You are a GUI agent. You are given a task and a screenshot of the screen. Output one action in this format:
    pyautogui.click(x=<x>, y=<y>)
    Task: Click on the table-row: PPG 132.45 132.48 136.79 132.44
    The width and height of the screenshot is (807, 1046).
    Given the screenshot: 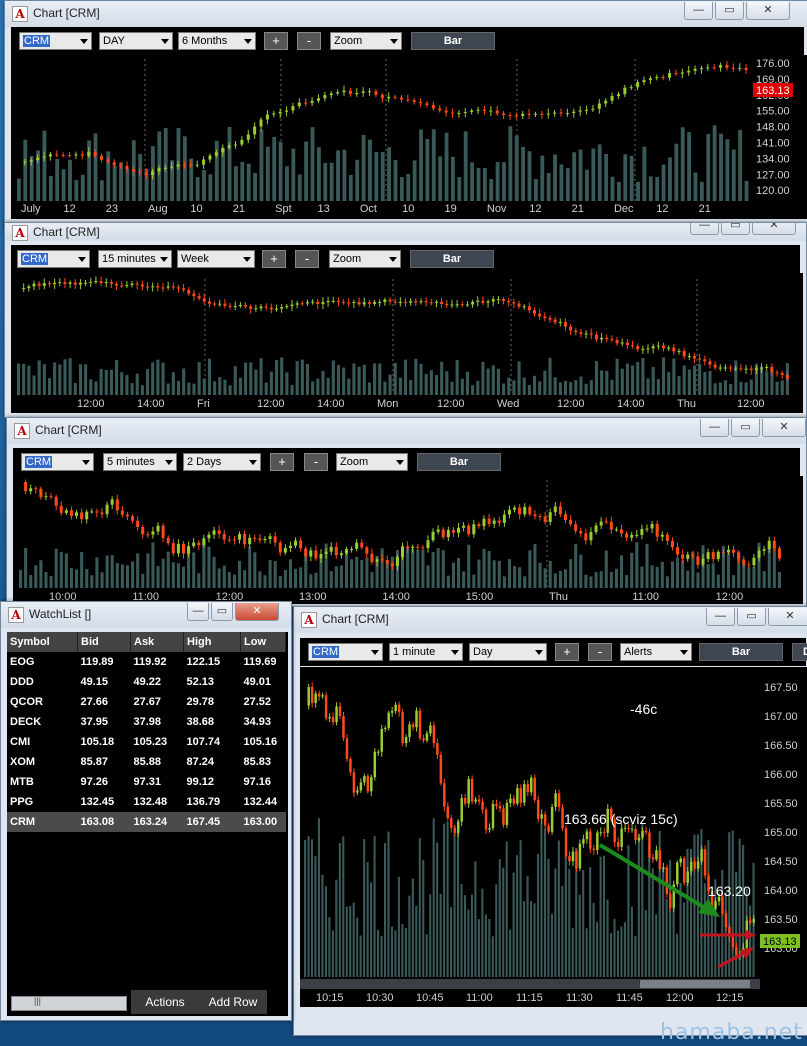 What is the action you would take?
    pyautogui.click(x=146, y=802)
    